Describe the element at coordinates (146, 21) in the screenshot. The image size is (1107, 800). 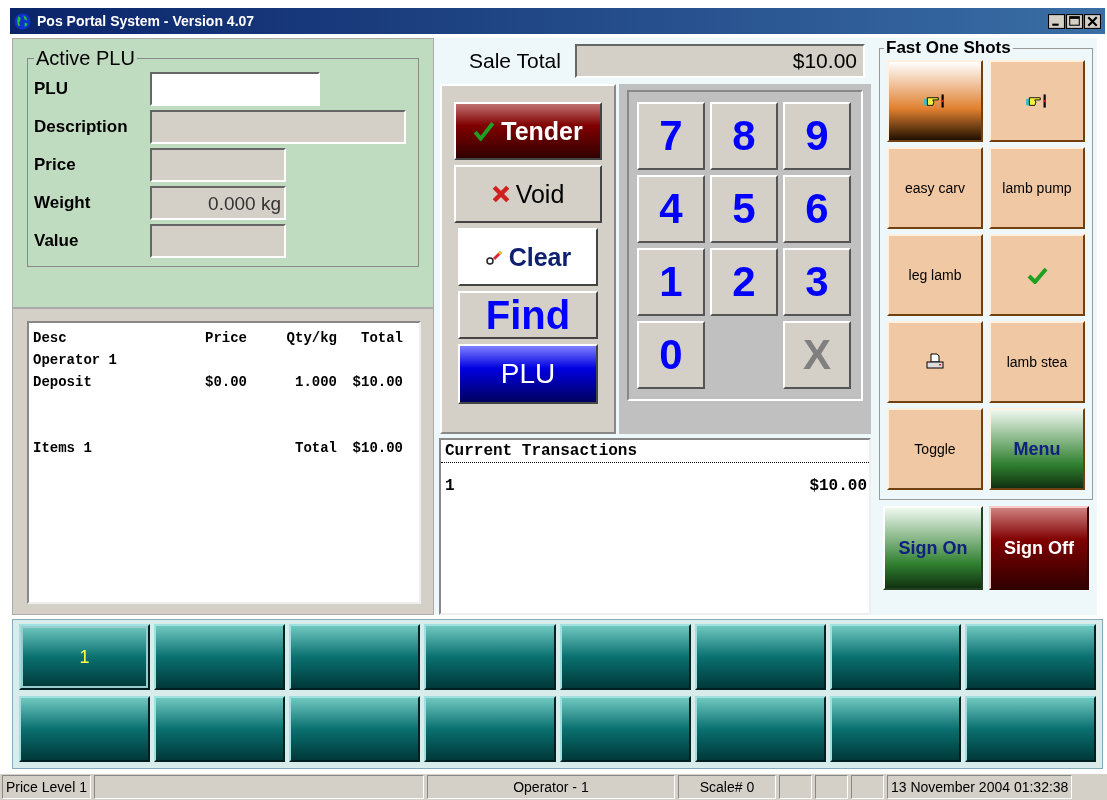
I see `window-title: Pos Portal System - Version 4.07` at that location.